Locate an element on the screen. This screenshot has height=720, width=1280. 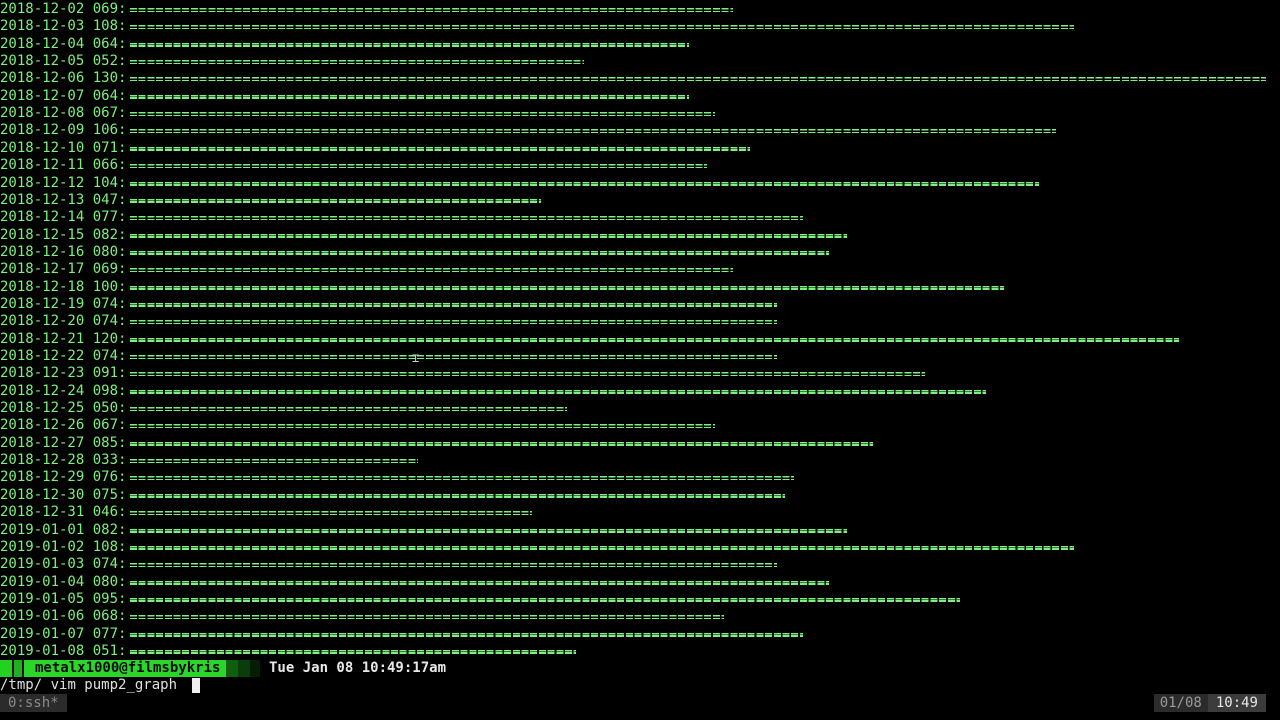
graph-row: 2018-12-18 100: is located at coordinates (502, 287).